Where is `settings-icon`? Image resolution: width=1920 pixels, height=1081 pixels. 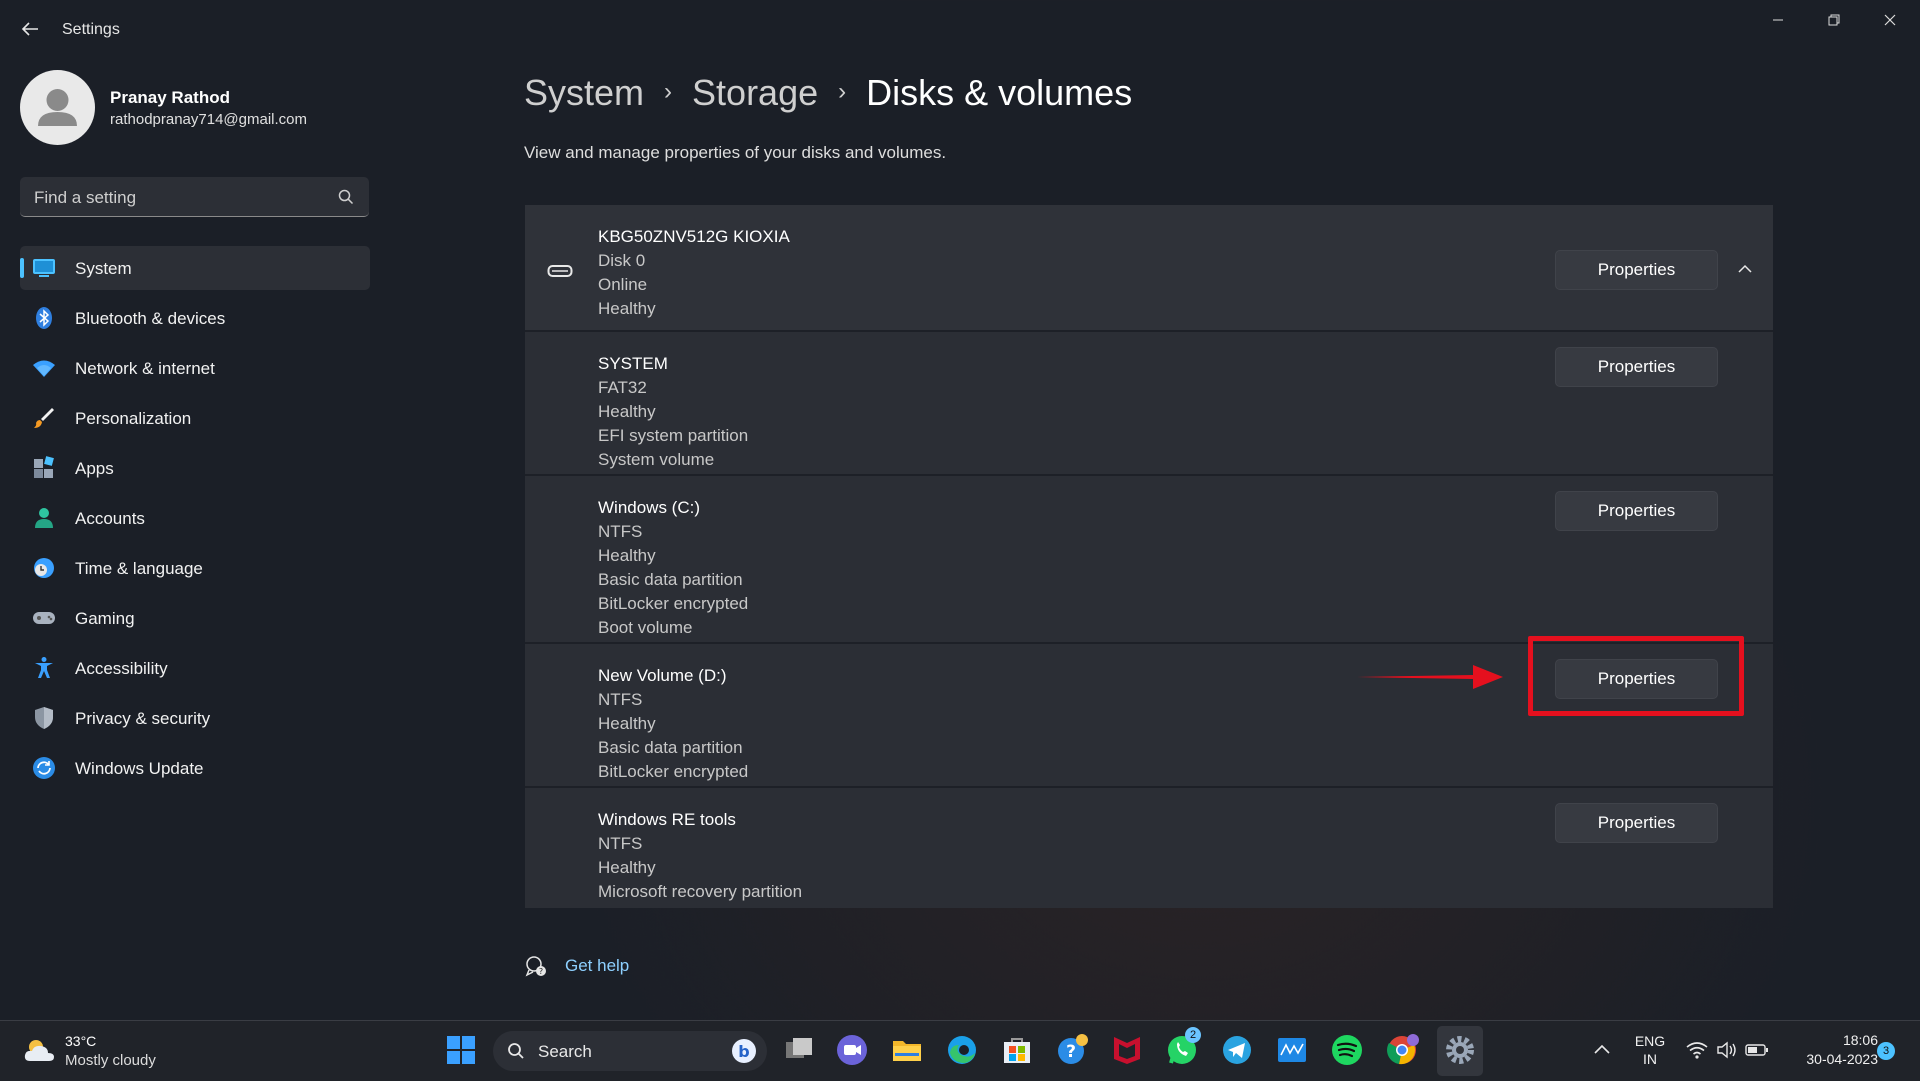 settings-icon is located at coordinates (1460, 1050).